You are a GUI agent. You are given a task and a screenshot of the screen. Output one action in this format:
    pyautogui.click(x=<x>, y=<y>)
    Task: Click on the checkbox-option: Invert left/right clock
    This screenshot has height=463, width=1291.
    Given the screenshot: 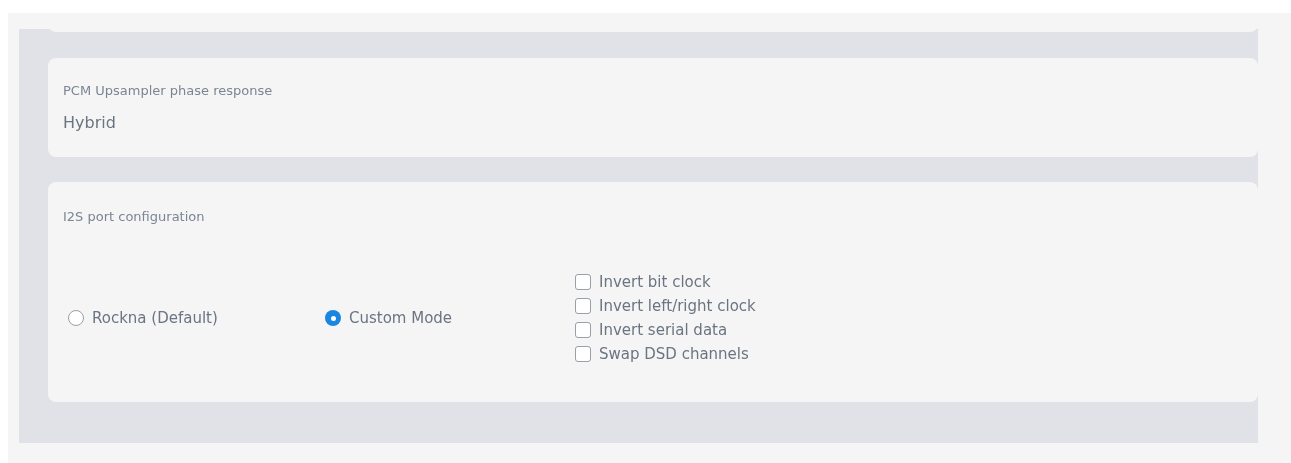 What is the action you would take?
    pyautogui.click(x=665, y=306)
    